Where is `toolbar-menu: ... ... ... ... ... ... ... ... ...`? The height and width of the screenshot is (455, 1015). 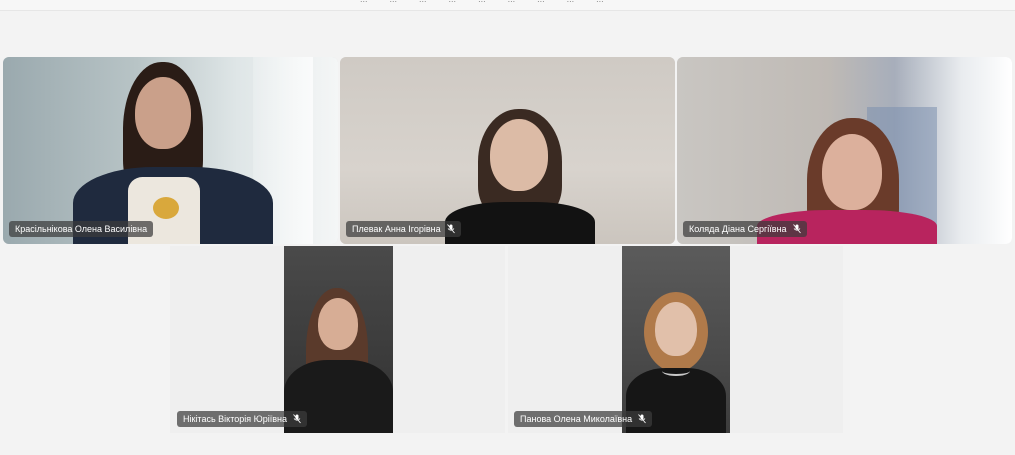
toolbar-menu: ... ... ... ... ... ... ... ... ... is located at coordinates (482, 2).